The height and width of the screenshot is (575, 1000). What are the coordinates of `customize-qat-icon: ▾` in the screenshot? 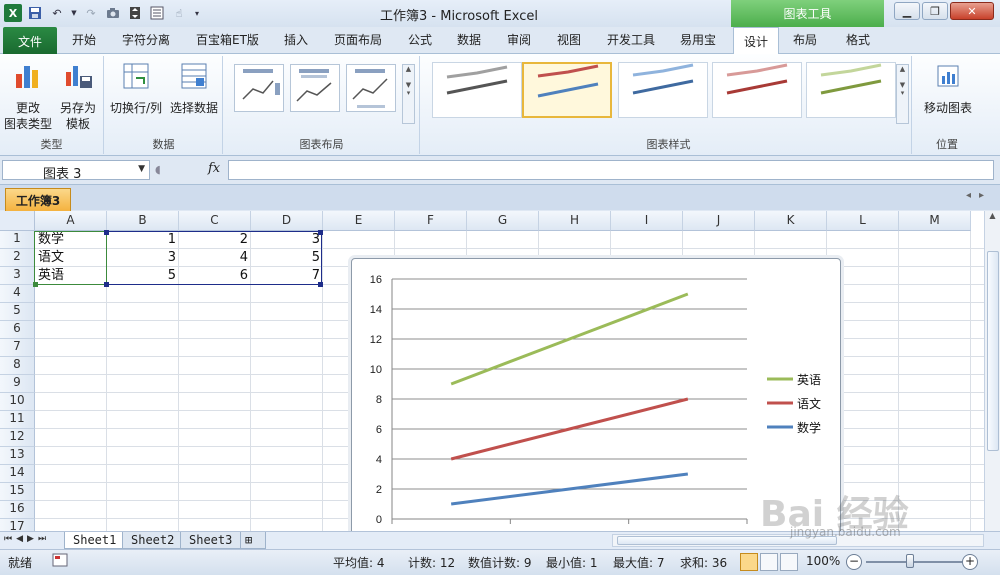 It's located at (197, 13).